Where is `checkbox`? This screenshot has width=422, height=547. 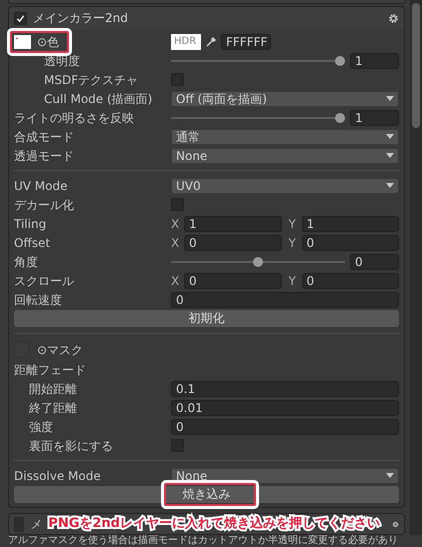 checkbox is located at coordinates (20, 18).